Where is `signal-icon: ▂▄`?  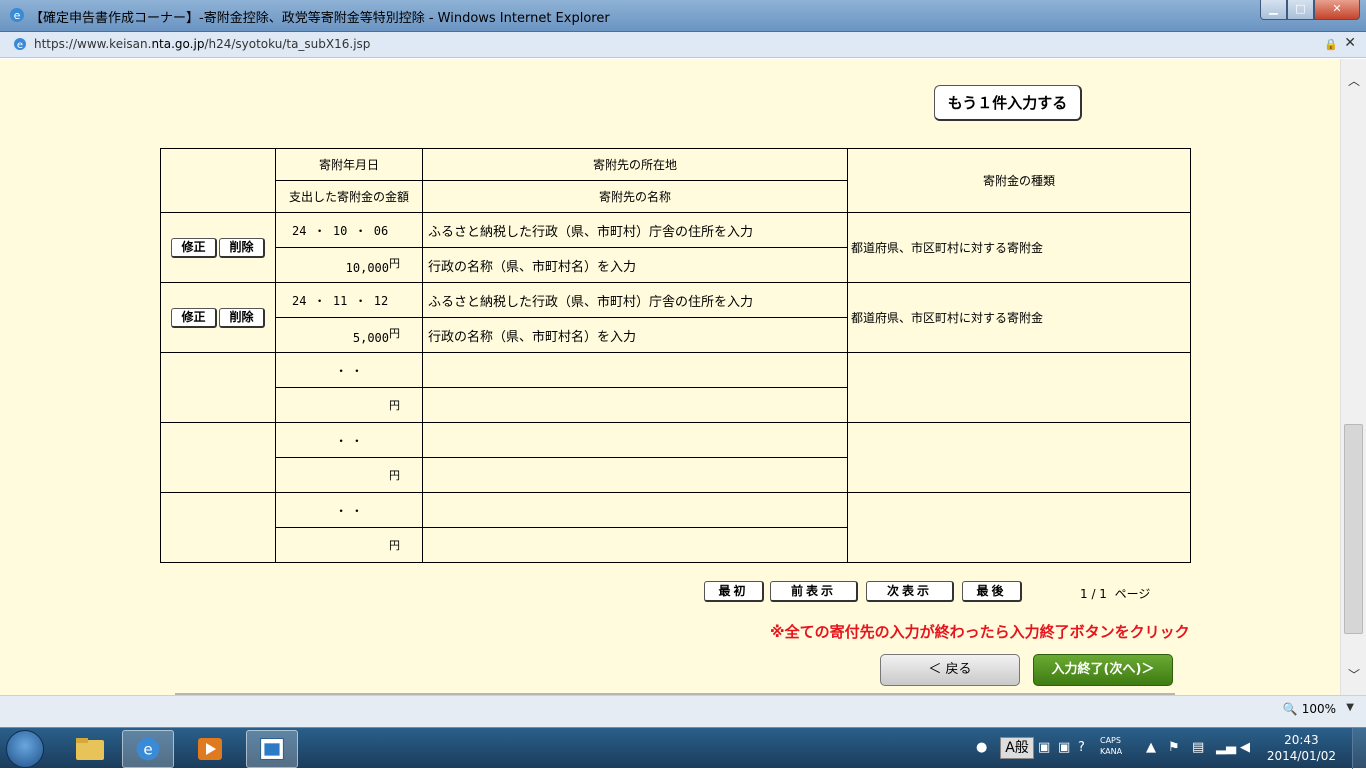
signal-icon: ▂▄ is located at coordinates (1226, 747).